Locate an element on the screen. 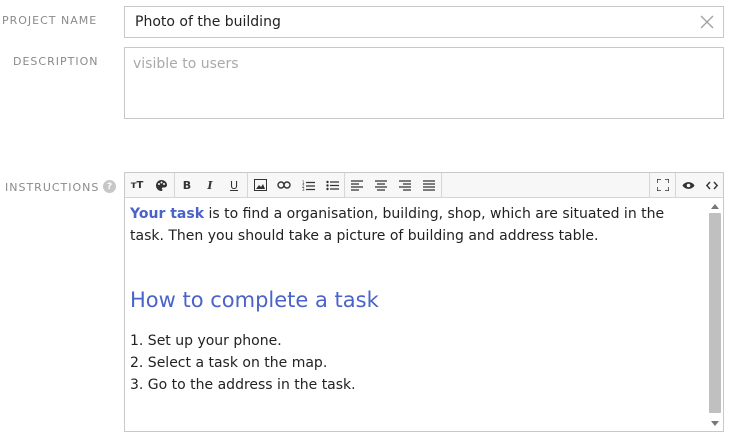  bullet-list-icon is located at coordinates (332, 185).